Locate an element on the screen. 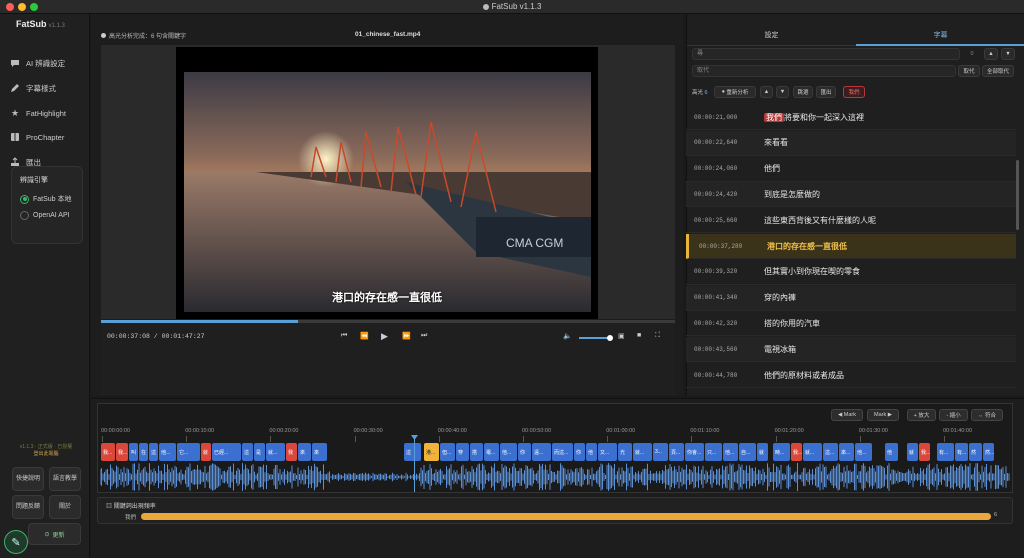 The image size is (1024, 558). reanalyze-button: ● 重新分析 is located at coordinates (735, 92).